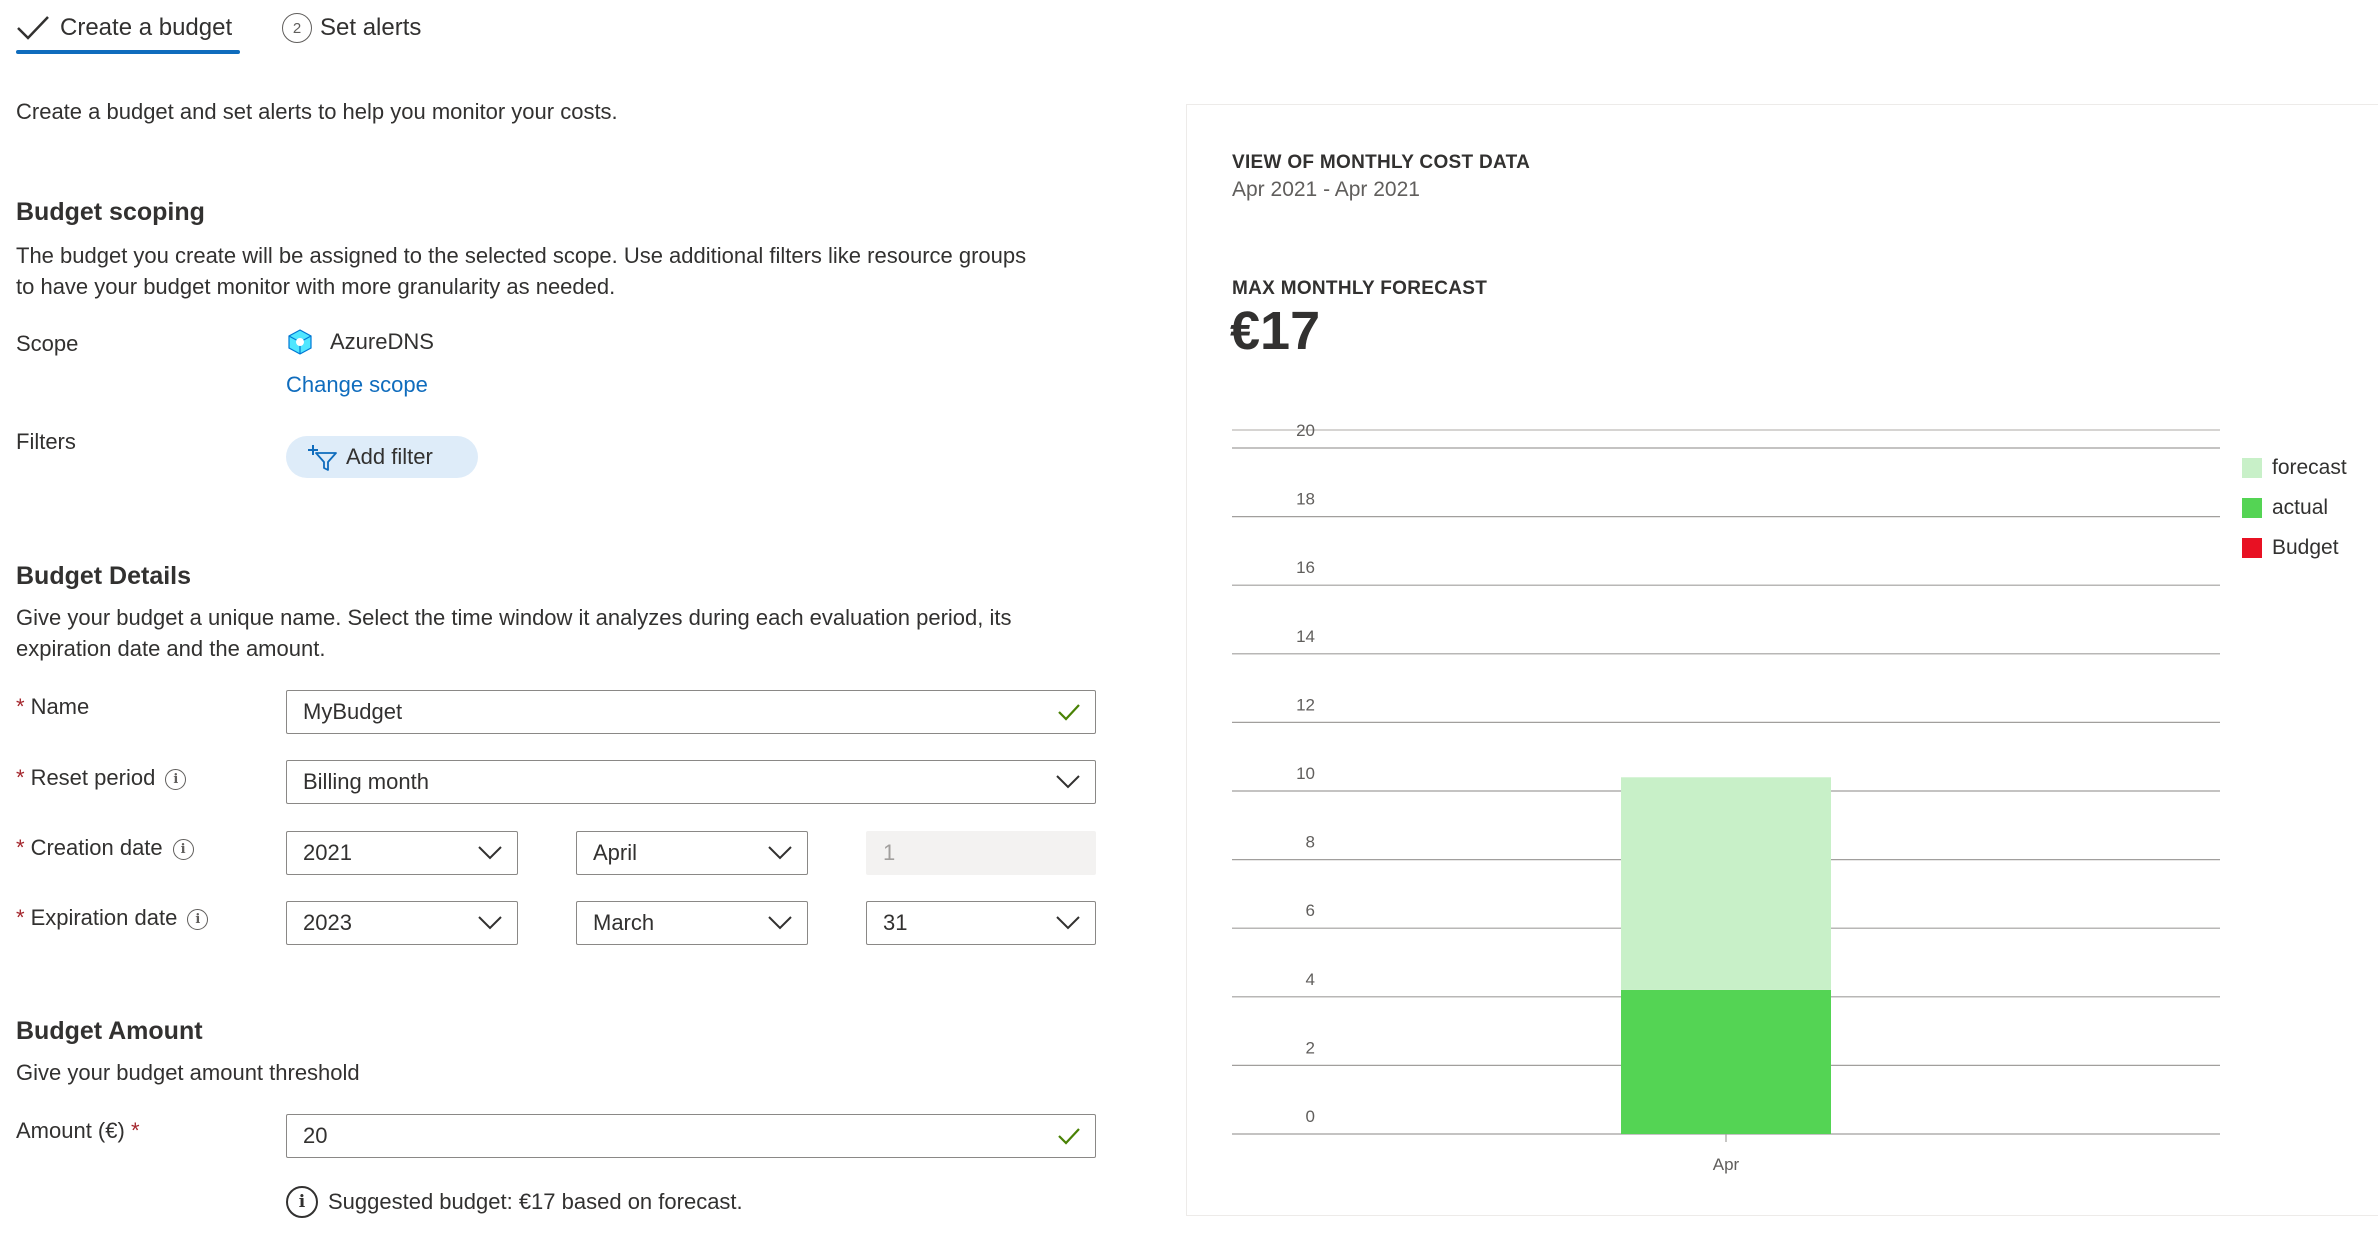 This screenshot has width=2378, height=1248. What do you see at coordinates (2309, 467) in the screenshot?
I see `legend-label: forecast` at bounding box center [2309, 467].